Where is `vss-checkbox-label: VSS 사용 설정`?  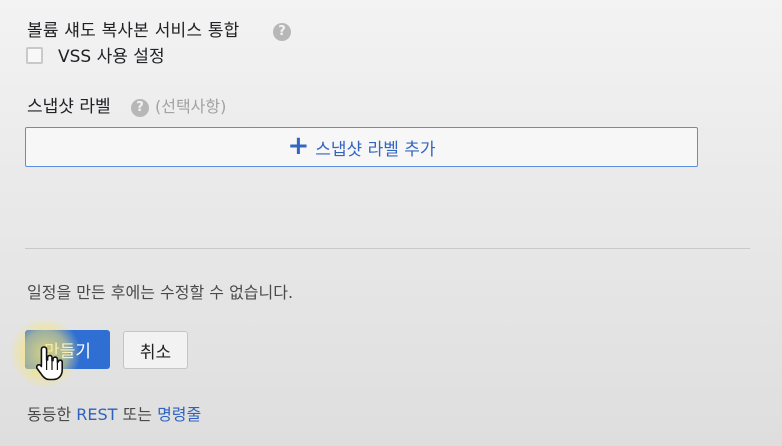
vss-checkbox-label: VSS 사용 설정 is located at coordinates (111, 57).